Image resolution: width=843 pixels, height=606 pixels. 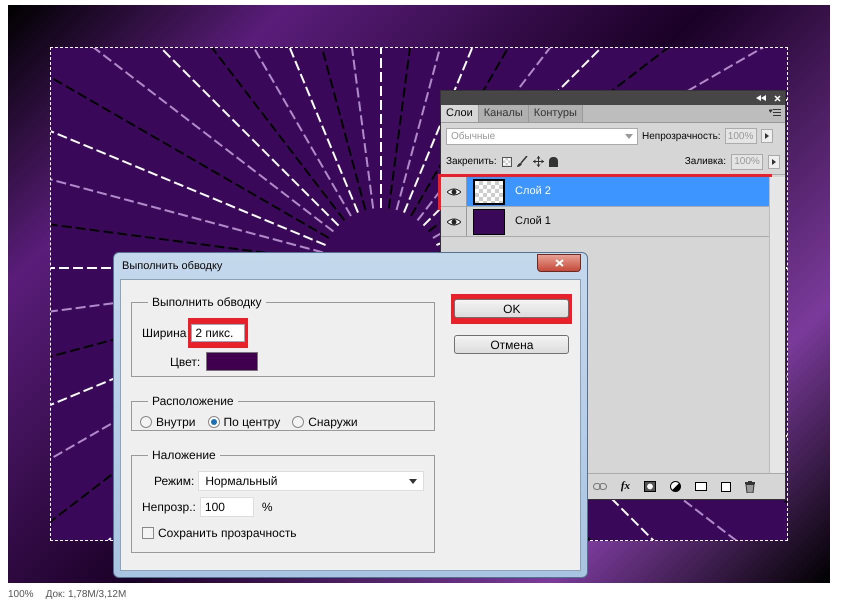 I want to click on width-label: Ширина, so click(x=164, y=333).